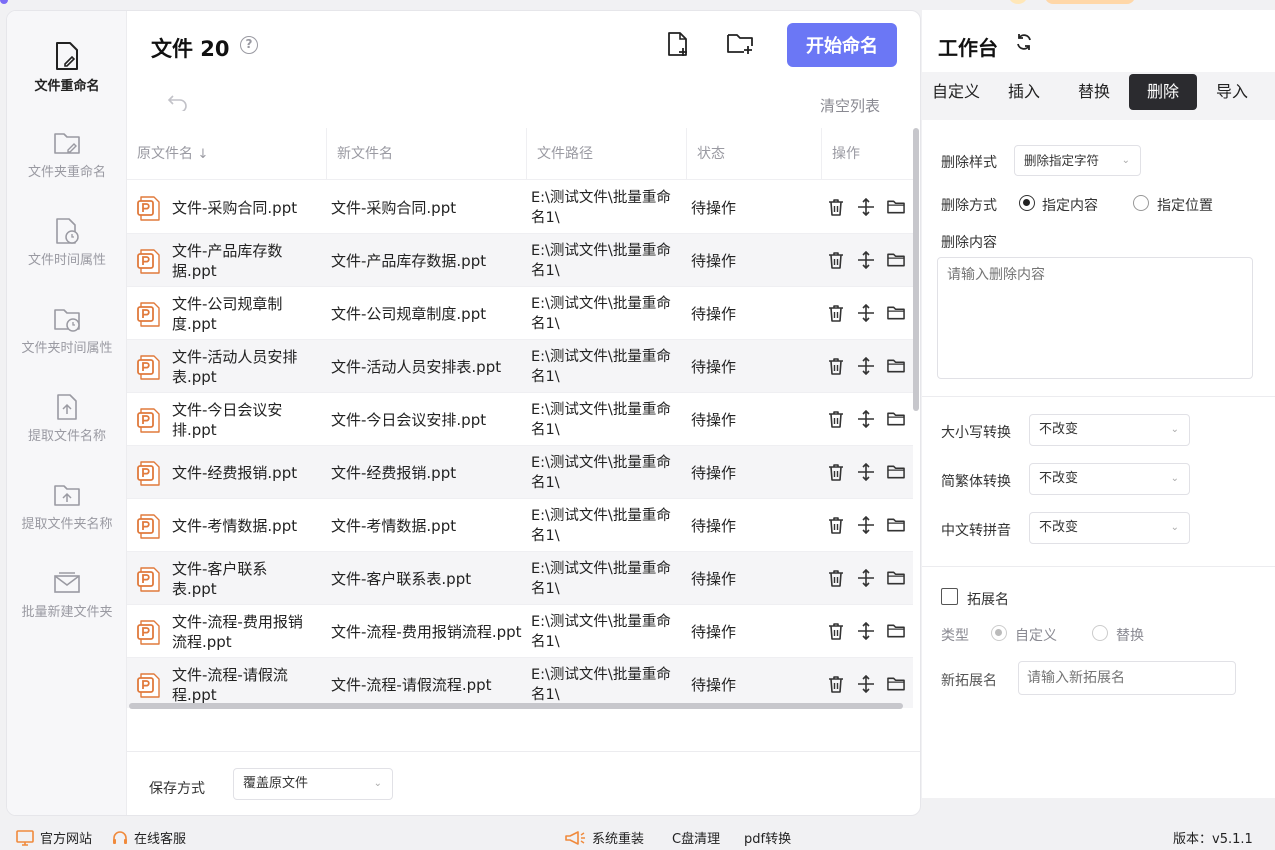 This screenshot has width=1275, height=850. What do you see at coordinates (1024, 92) in the screenshot?
I see `tab-insert: 插入` at bounding box center [1024, 92].